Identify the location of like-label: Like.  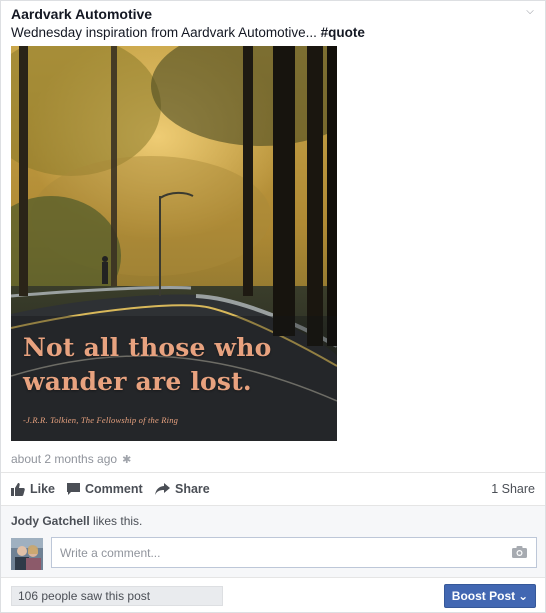
(43, 489).